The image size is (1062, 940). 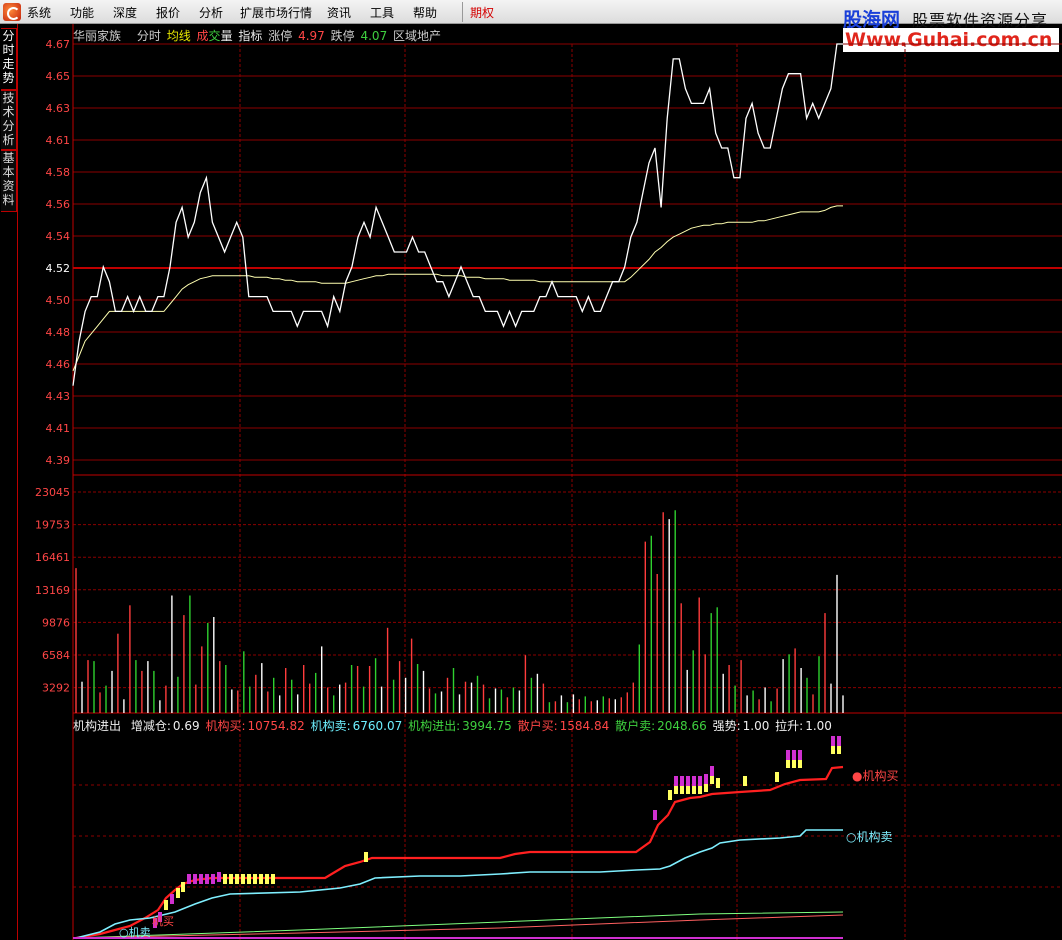 I want to click on inst-buy-label: 机构买:, so click(x=225, y=726).